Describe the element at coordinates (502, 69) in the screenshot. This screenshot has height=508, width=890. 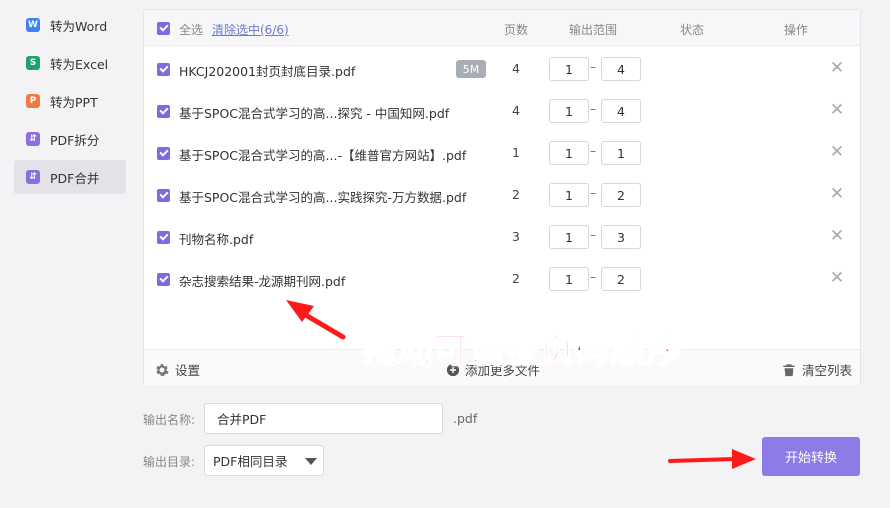
I see `table-row: HKCJ202001封页封底目录.pdf 5M 4 1–4 ✕` at that location.